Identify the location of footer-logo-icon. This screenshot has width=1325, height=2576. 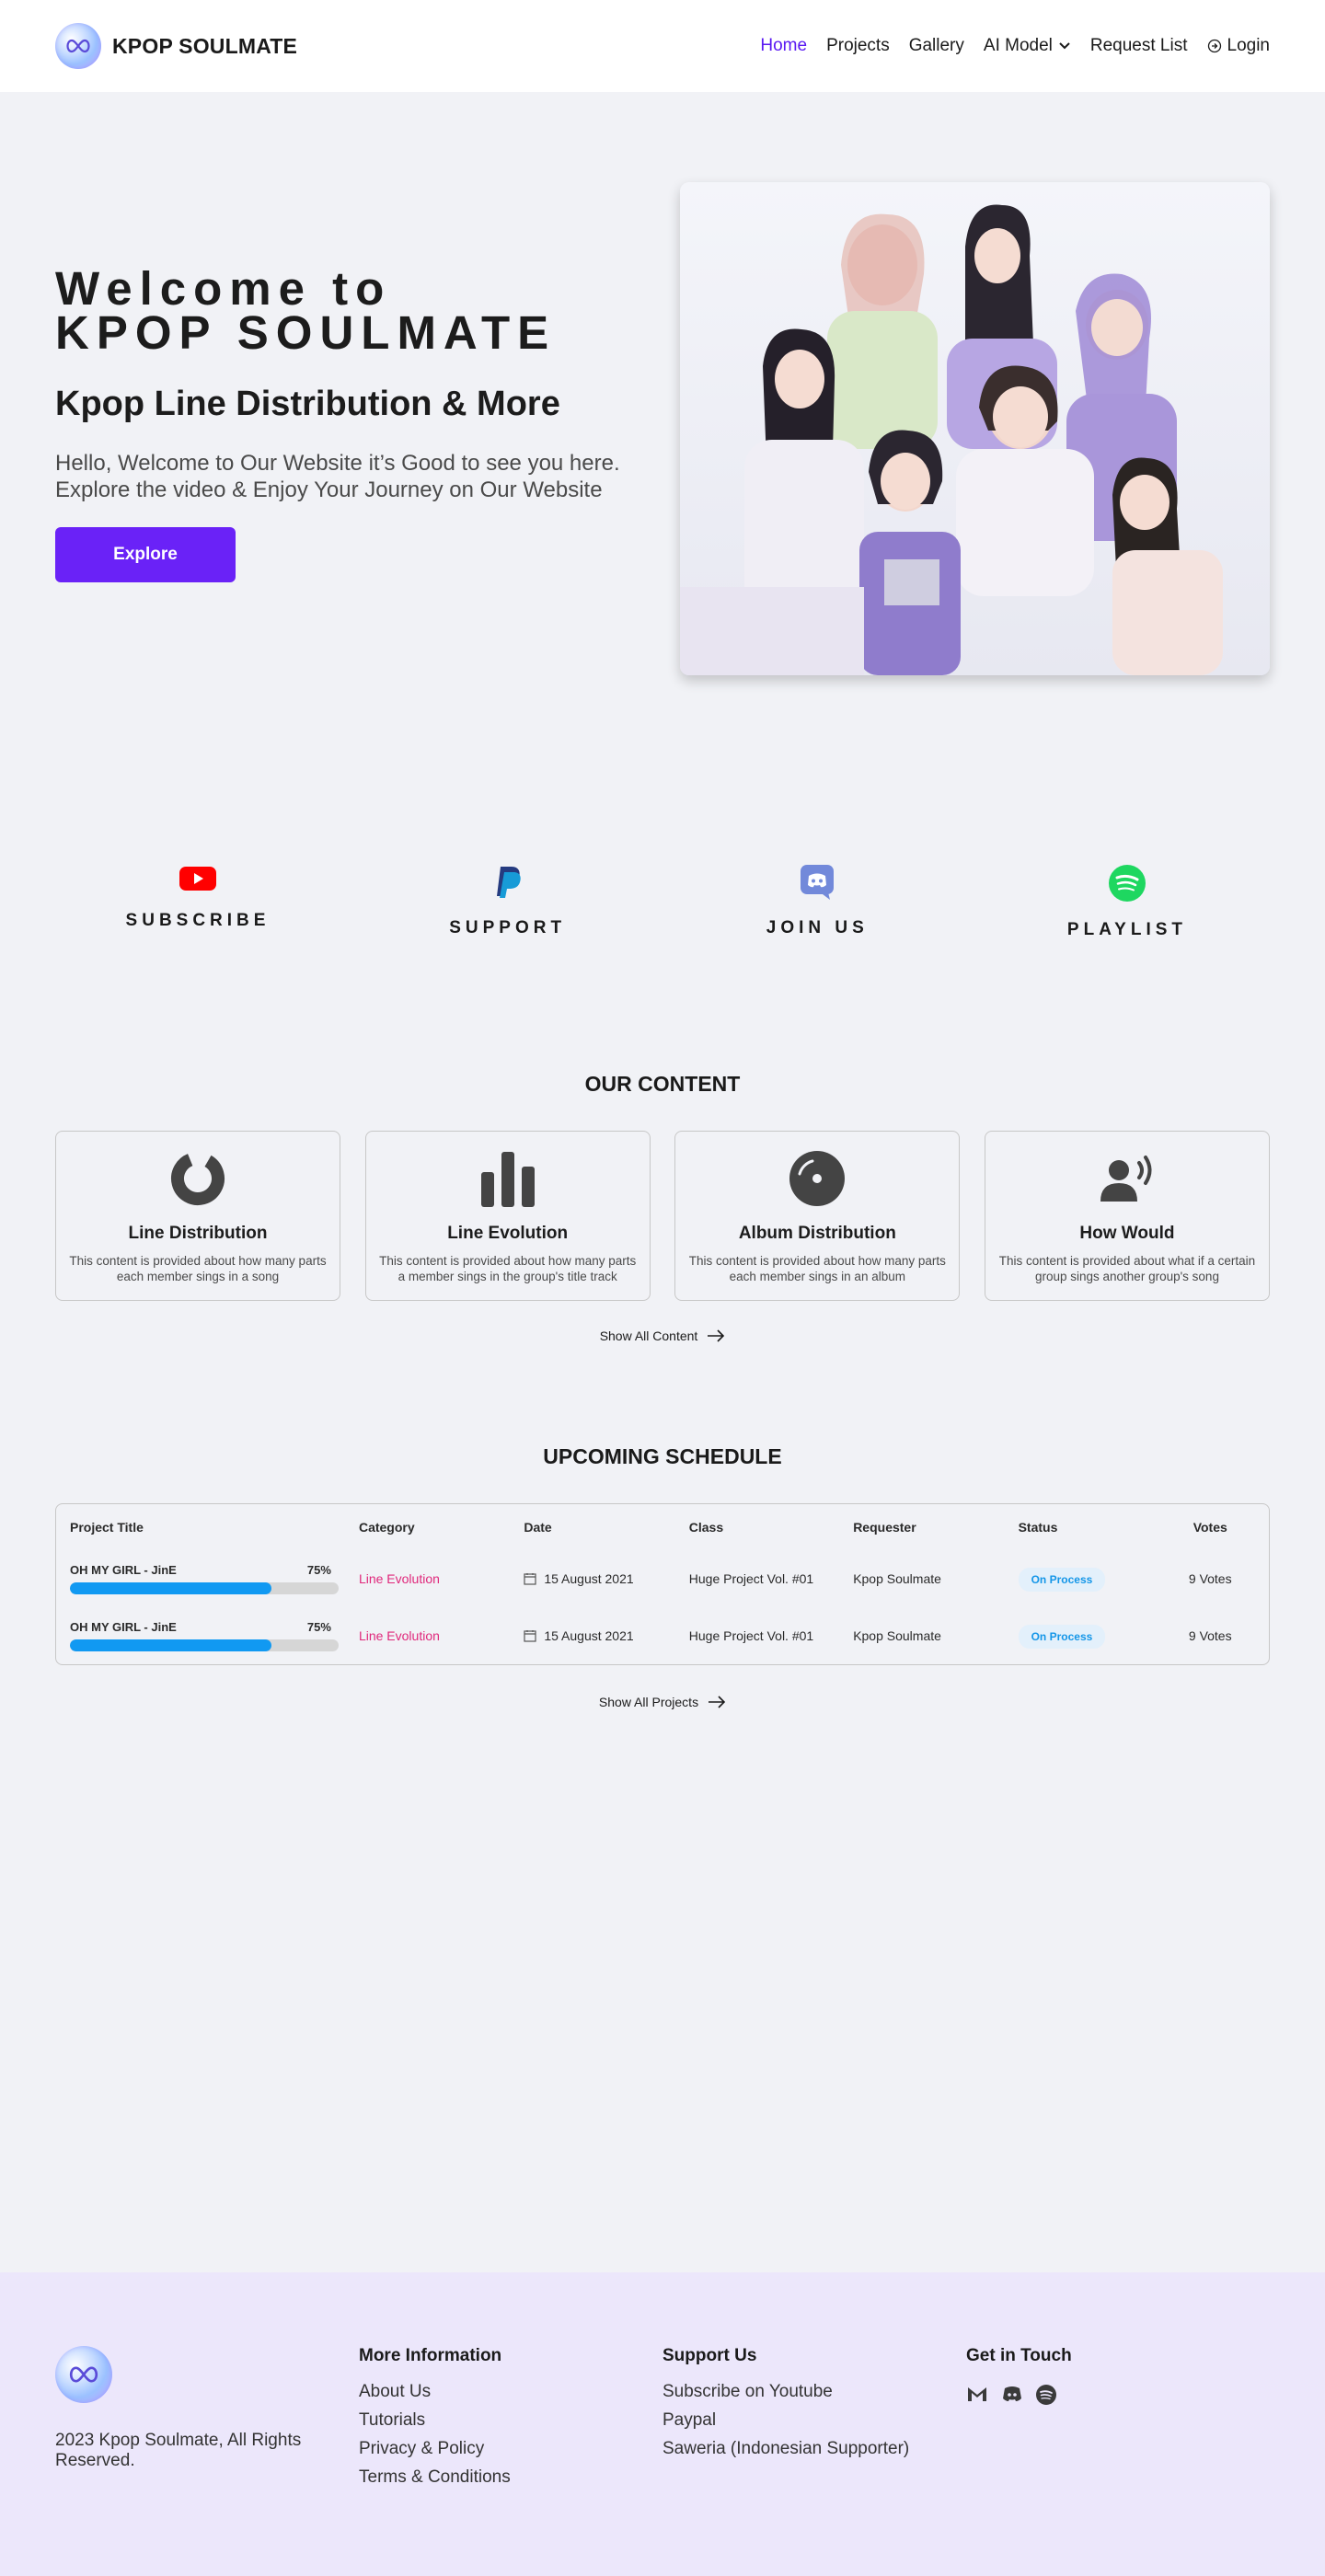
(83, 2374).